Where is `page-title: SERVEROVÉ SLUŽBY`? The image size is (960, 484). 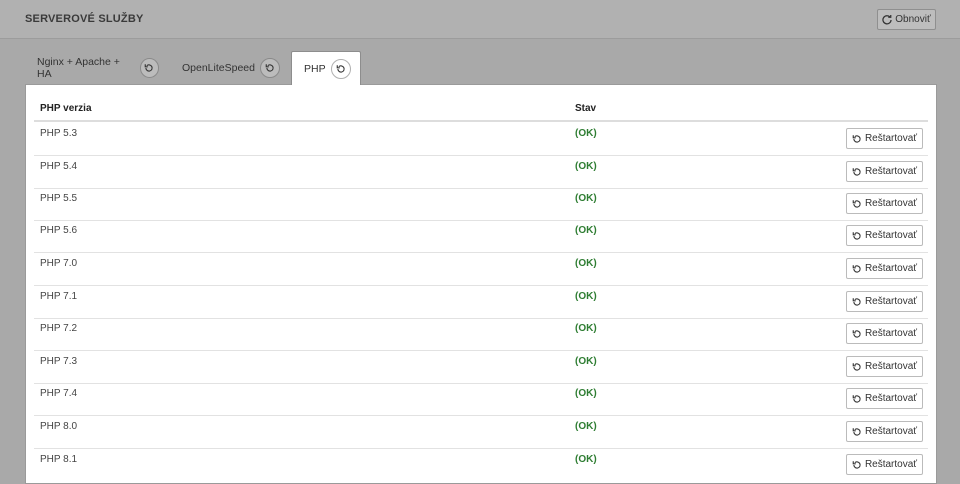 page-title: SERVEROVÉ SLUŽBY is located at coordinates (84, 19).